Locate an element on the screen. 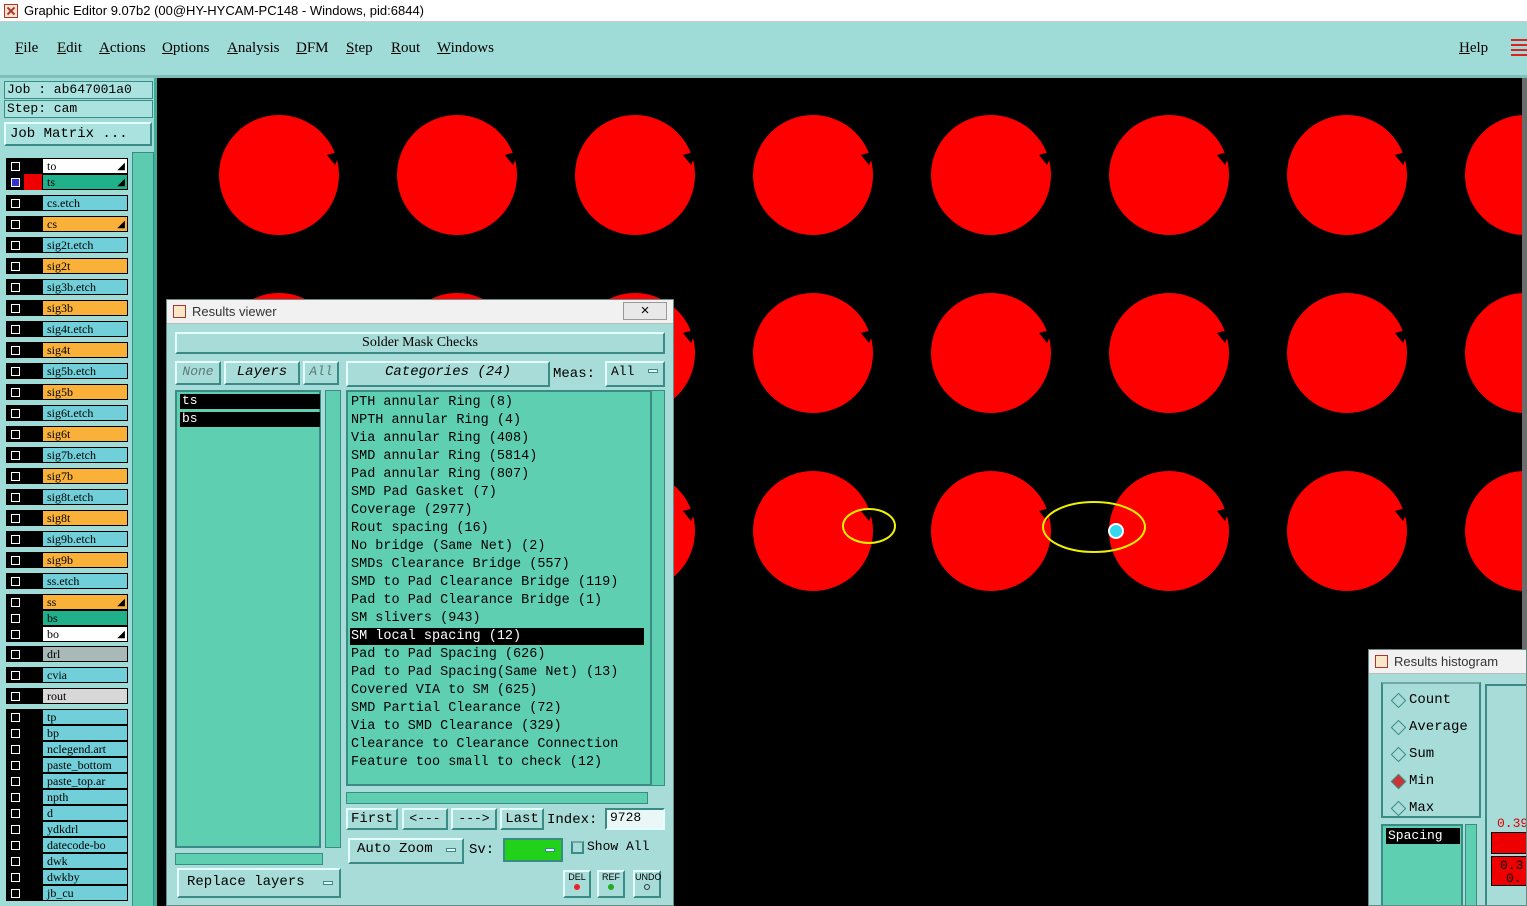 The image size is (1527, 906). layer-name: sig2t is located at coordinates (85, 266).